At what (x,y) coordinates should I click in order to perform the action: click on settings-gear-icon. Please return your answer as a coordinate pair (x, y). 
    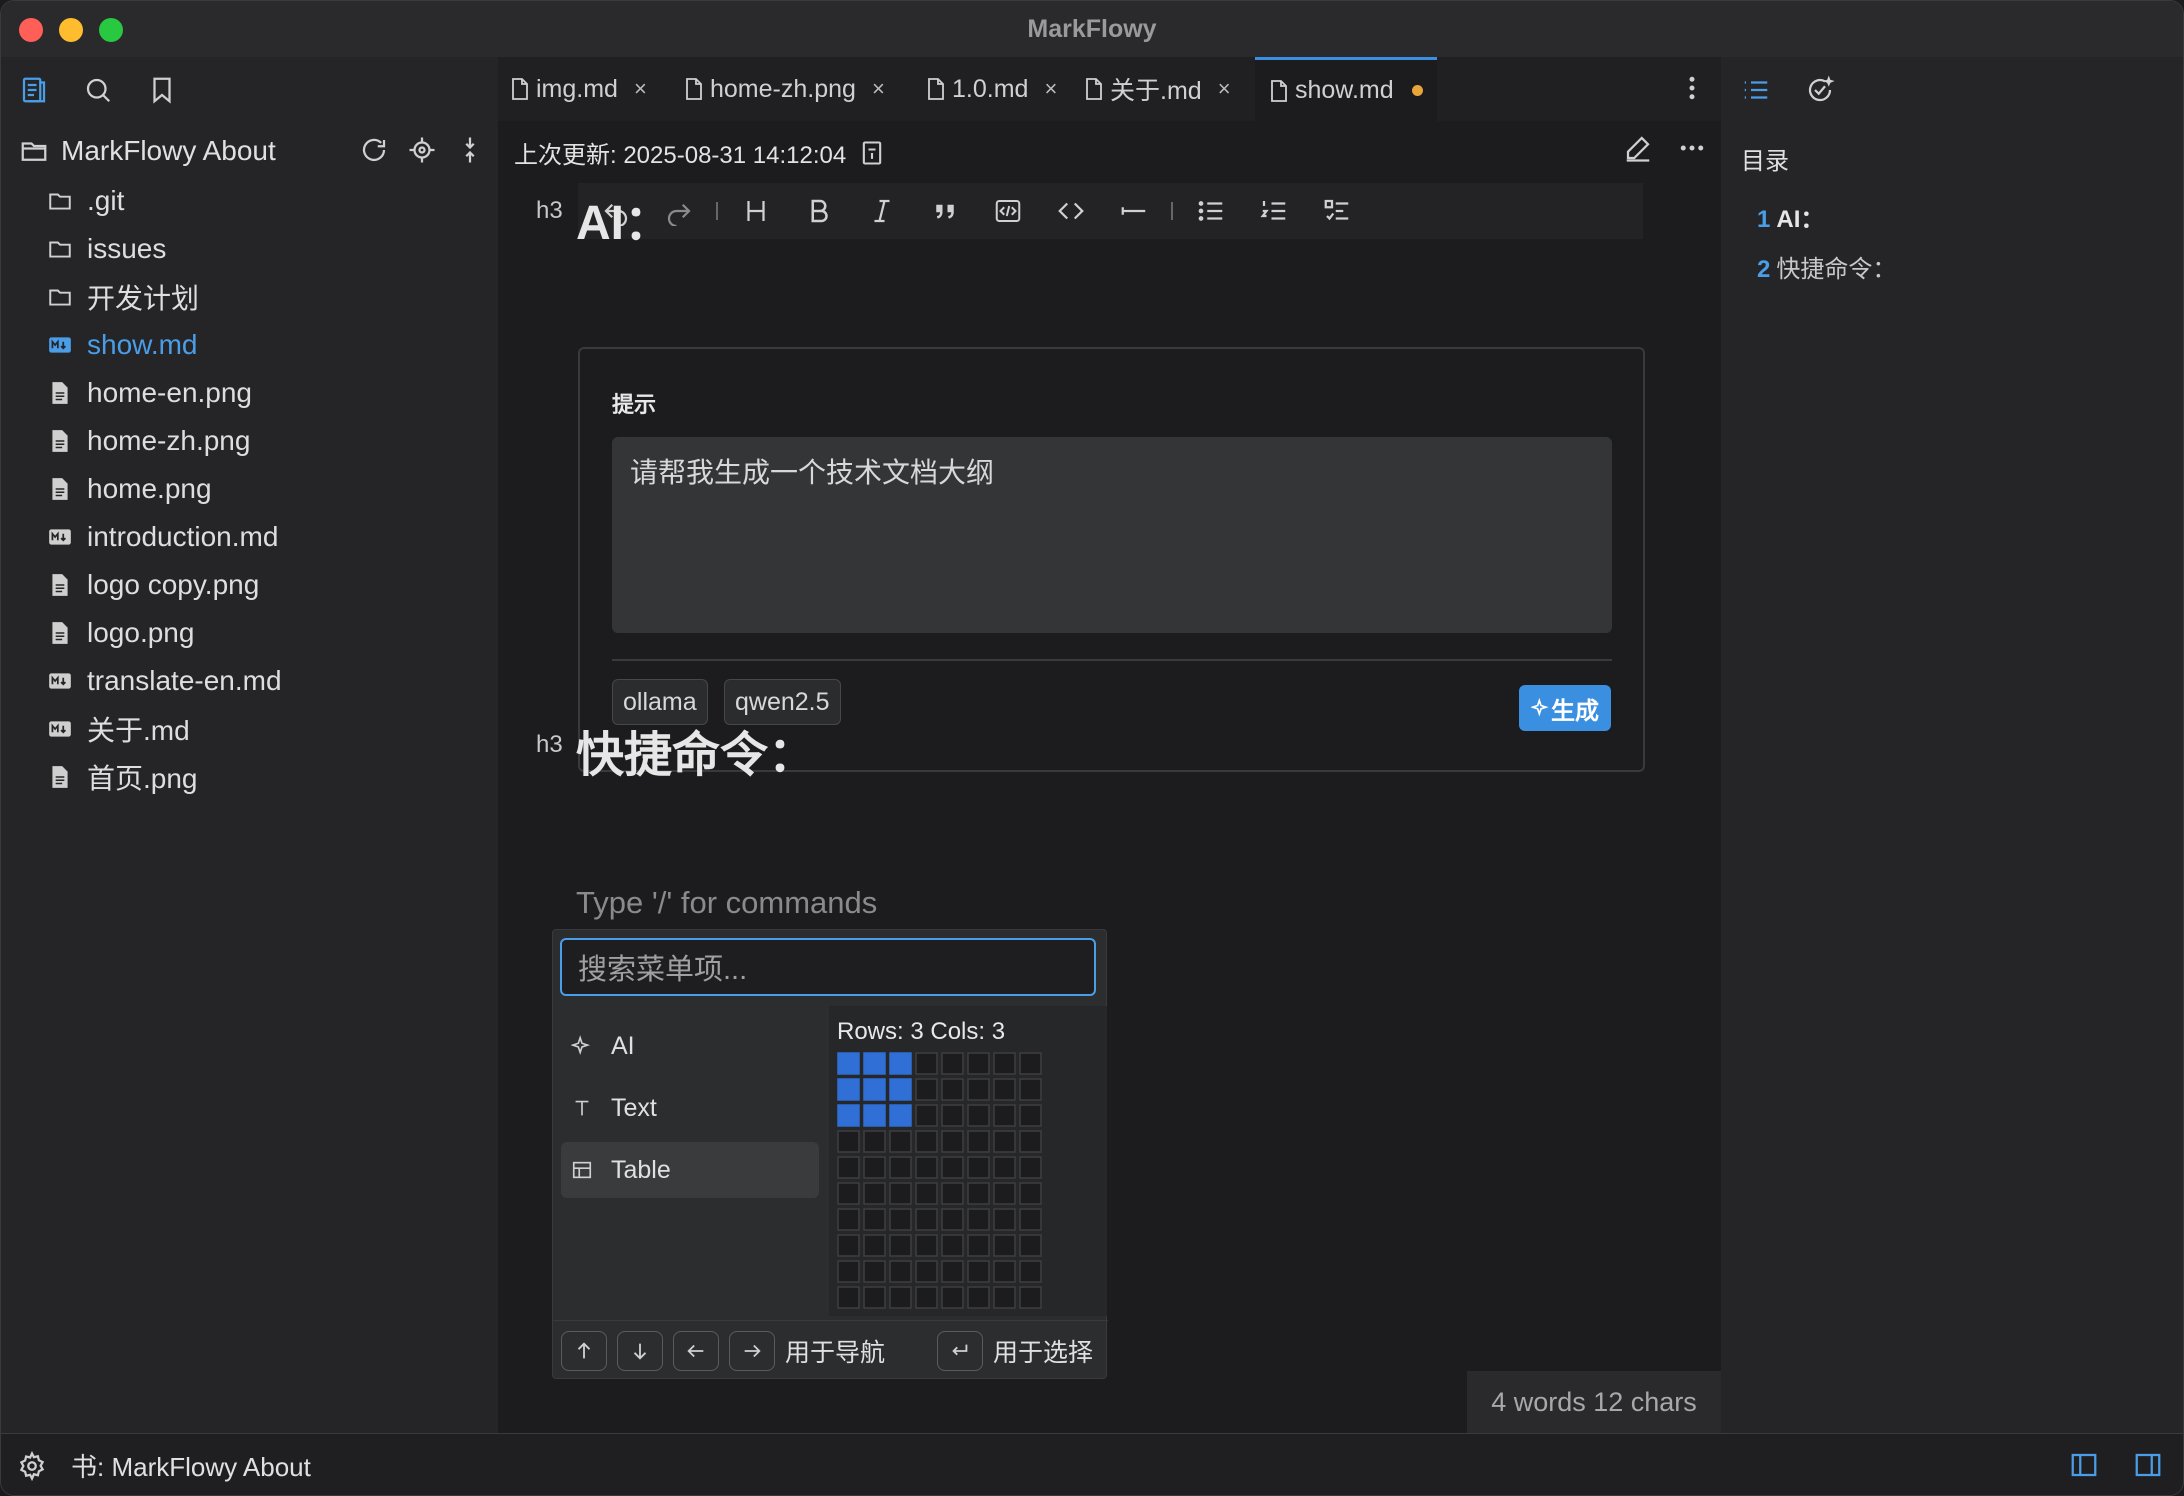
    Looking at the image, I should click on (32, 1466).